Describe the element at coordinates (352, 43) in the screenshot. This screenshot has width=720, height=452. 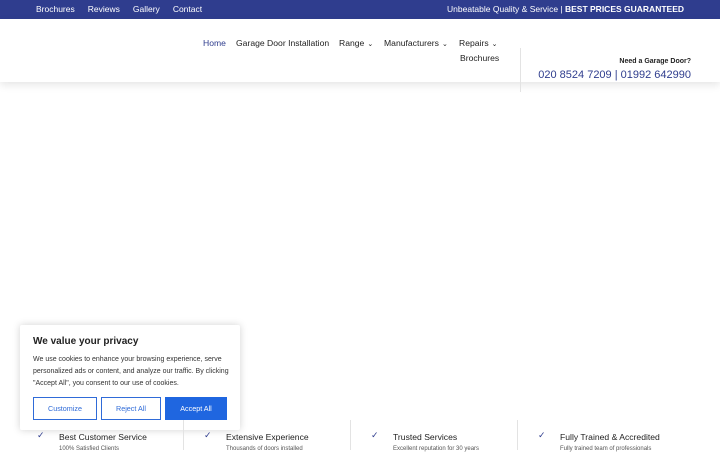
I see `nav-range-label: Range` at that location.